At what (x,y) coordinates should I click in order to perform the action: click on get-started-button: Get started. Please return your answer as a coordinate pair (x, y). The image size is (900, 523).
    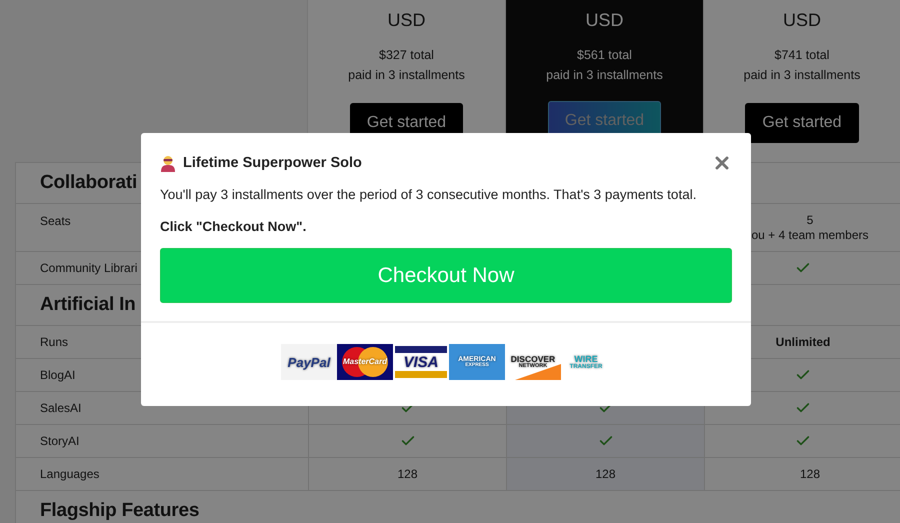
    Looking at the image, I should click on (802, 123).